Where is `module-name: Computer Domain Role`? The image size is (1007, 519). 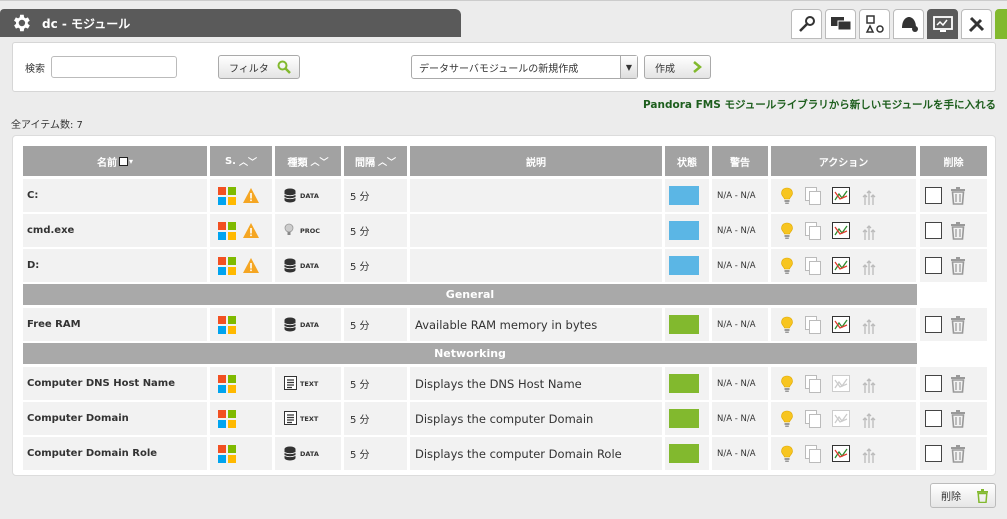
module-name: Computer Domain Role is located at coordinates (90, 453).